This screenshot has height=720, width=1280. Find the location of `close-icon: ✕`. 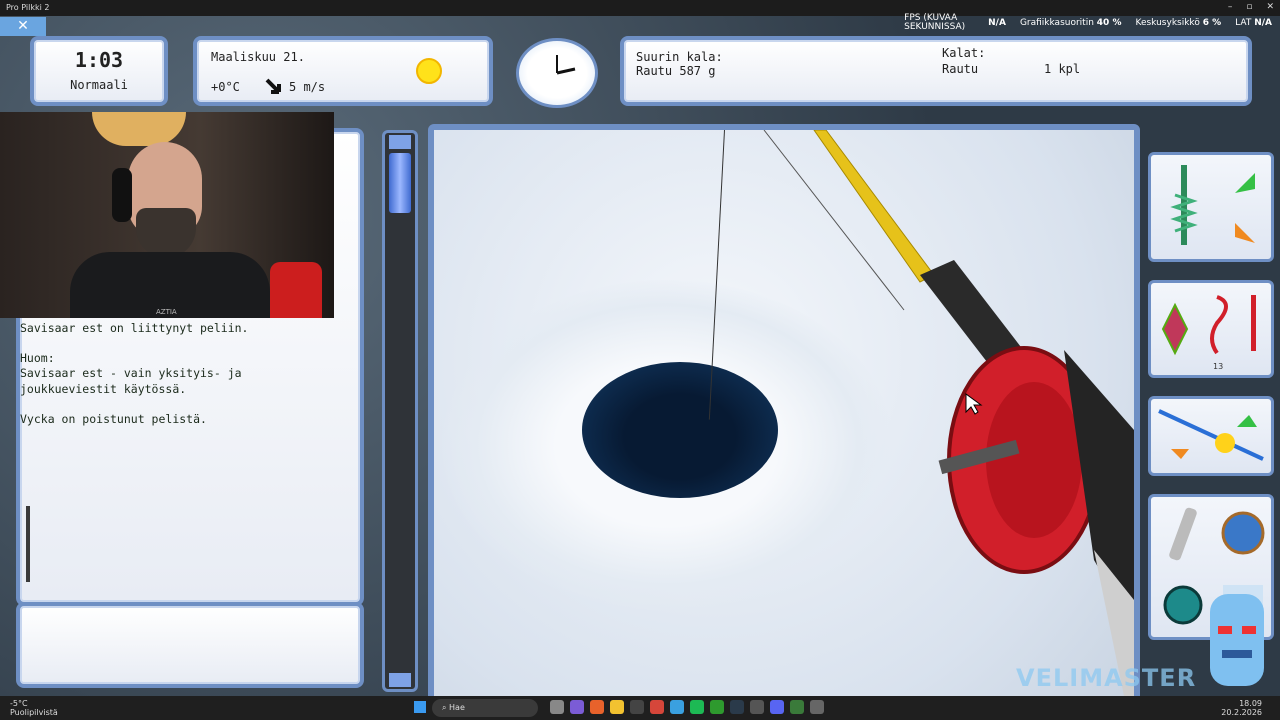

close-icon: ✕ is located at coordinates (23, 26).